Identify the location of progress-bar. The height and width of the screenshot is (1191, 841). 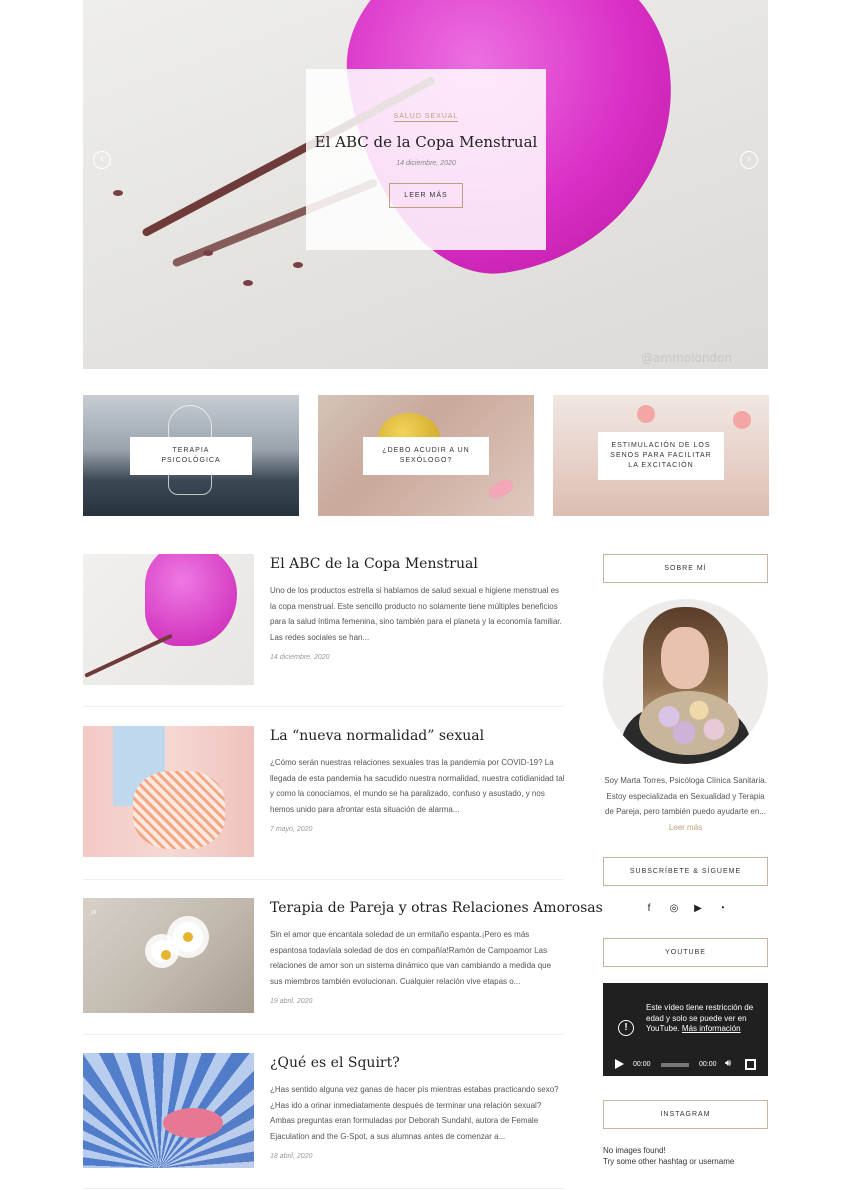
(675, 1065).